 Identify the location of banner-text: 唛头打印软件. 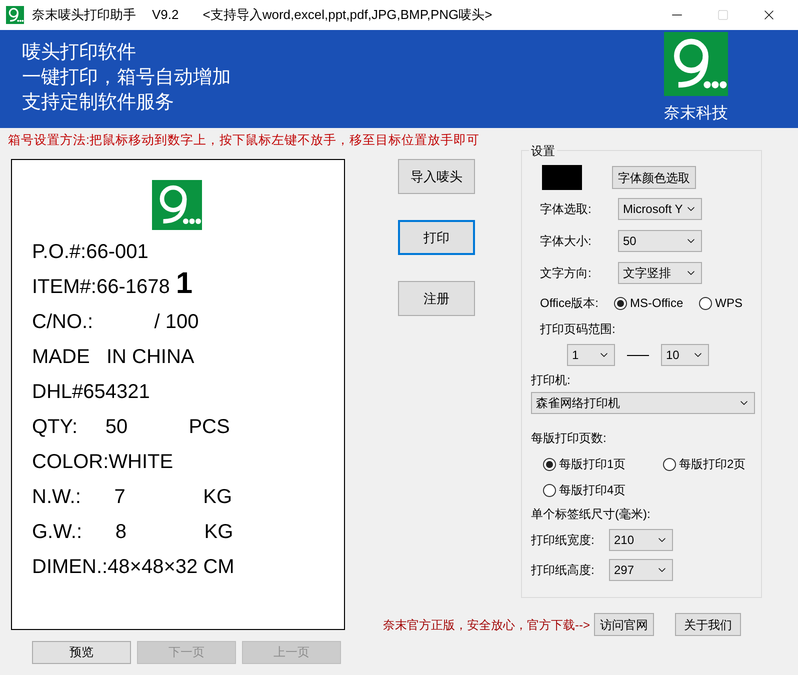
(79, 53).